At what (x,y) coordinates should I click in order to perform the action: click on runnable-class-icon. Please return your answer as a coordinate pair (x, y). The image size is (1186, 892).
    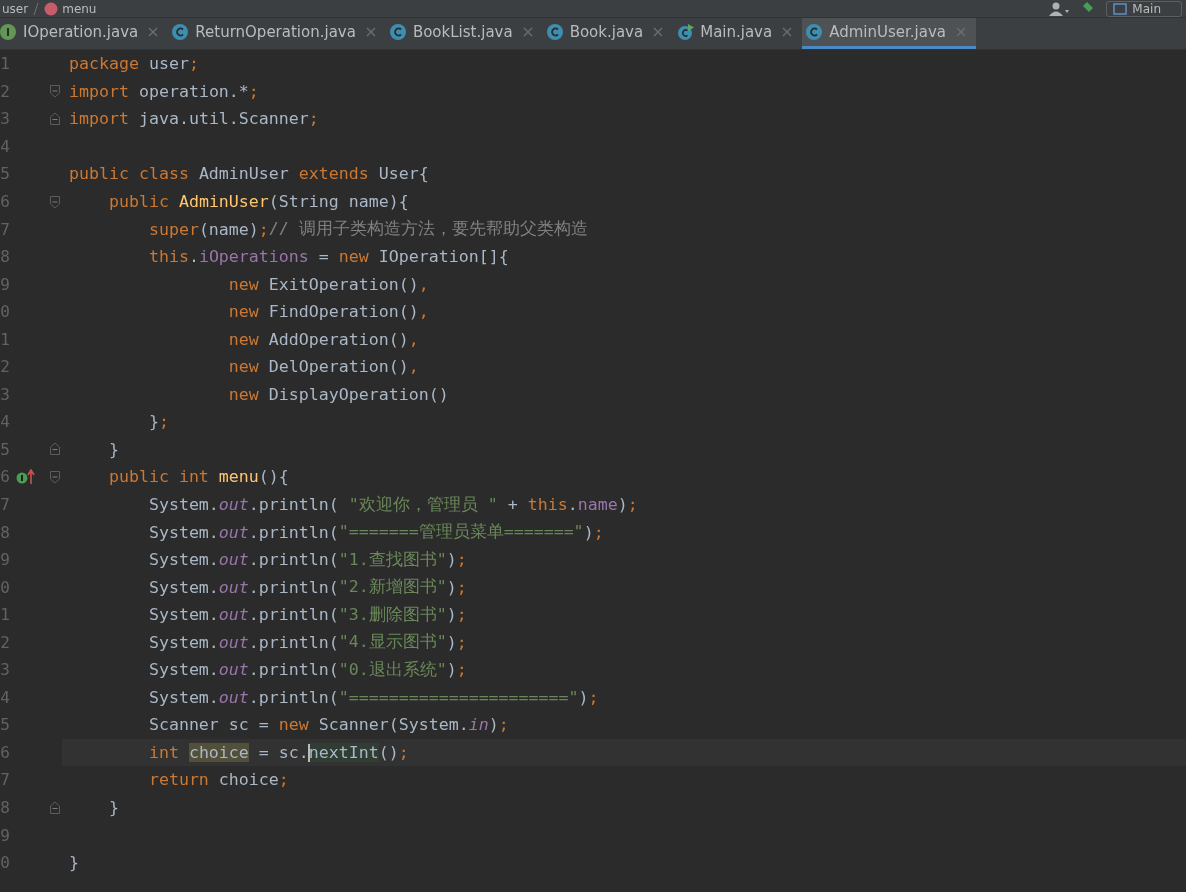
    Looking at the image, I should click on (686, 32).